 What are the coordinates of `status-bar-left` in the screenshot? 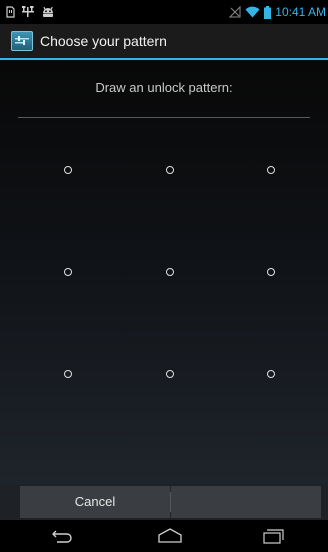 It's located at (30, 12).